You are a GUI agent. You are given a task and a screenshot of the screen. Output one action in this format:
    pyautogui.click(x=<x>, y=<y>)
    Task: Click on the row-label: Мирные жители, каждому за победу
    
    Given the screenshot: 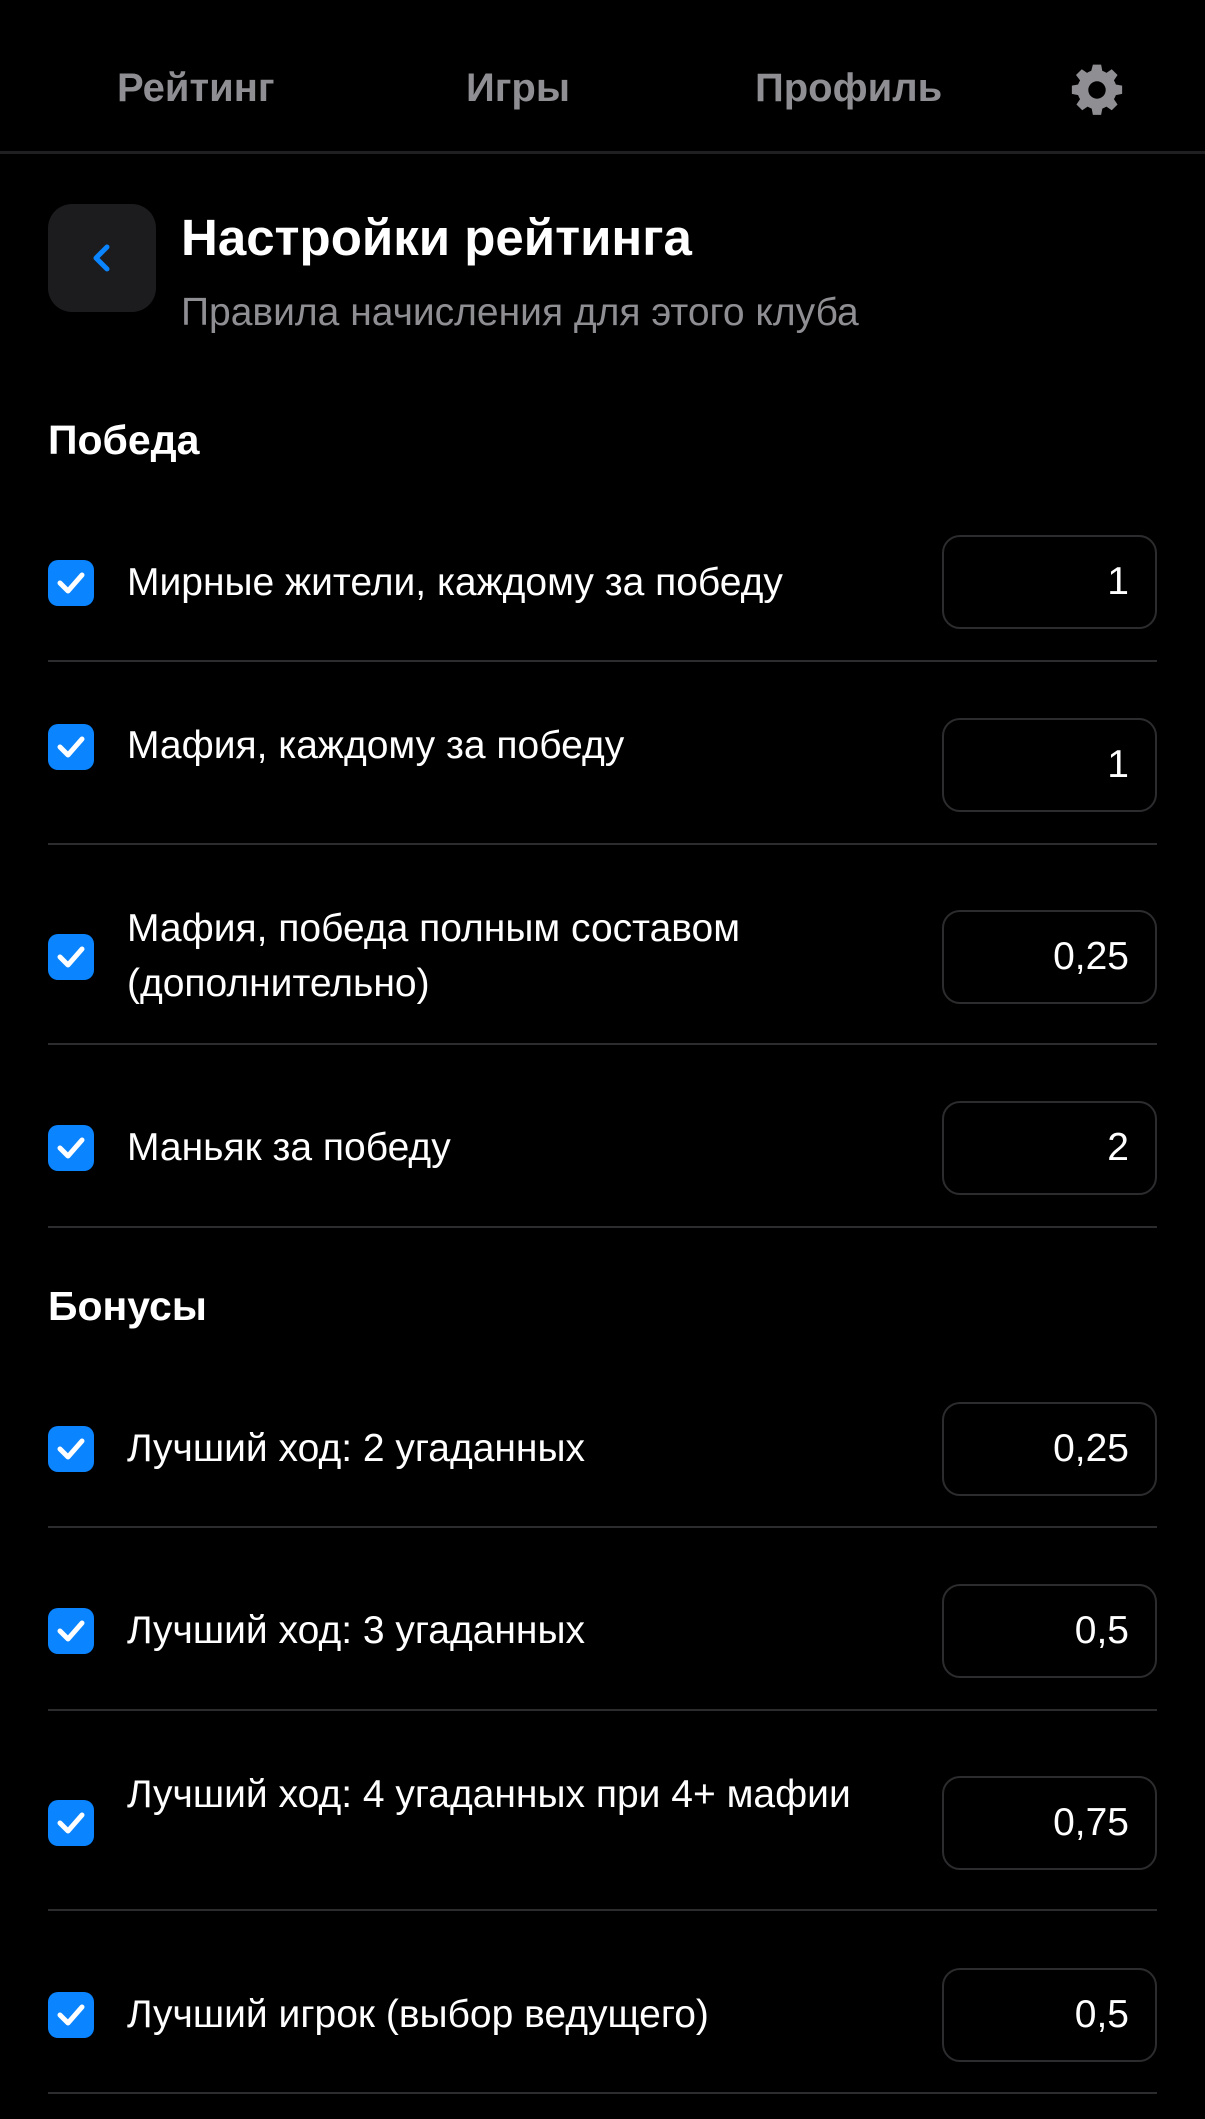 What is the action you would take?
    pyautogui.click(x=455, y=582)
    